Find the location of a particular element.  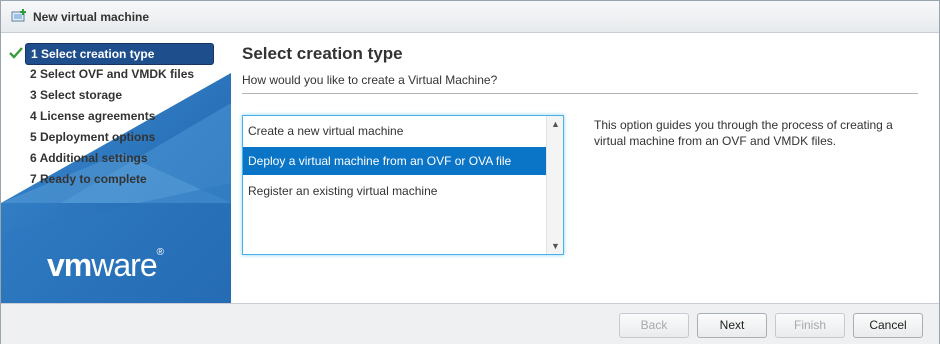

step-license-agreements: 4 License agreements is located at coordinates (90, 116).